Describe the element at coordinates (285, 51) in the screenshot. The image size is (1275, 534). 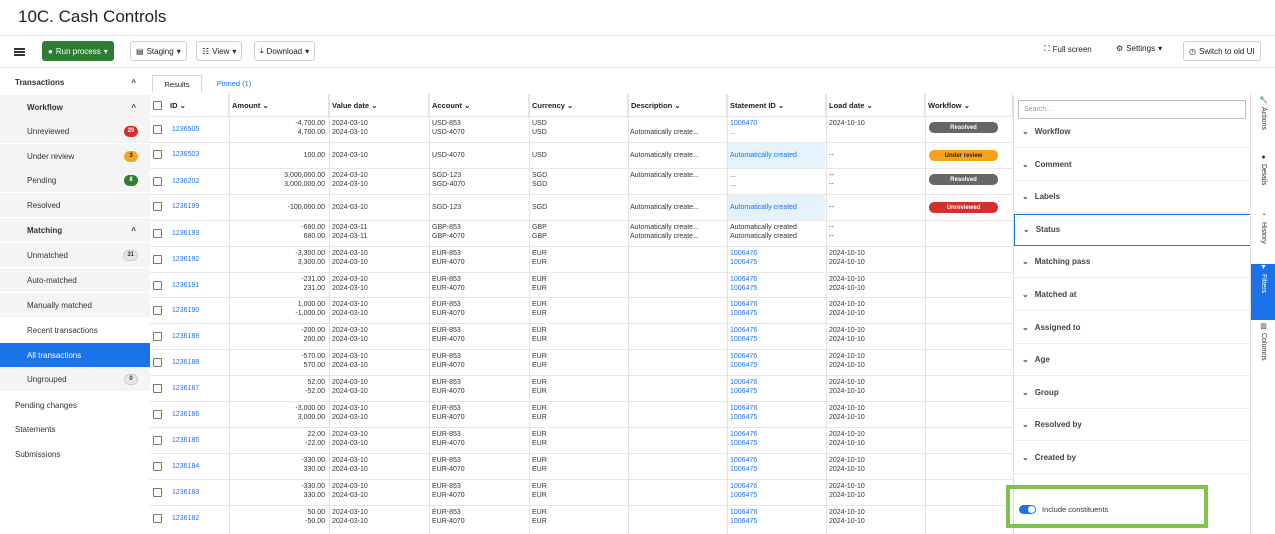
I see `download-button: ⤓ Download ▾` at that location.